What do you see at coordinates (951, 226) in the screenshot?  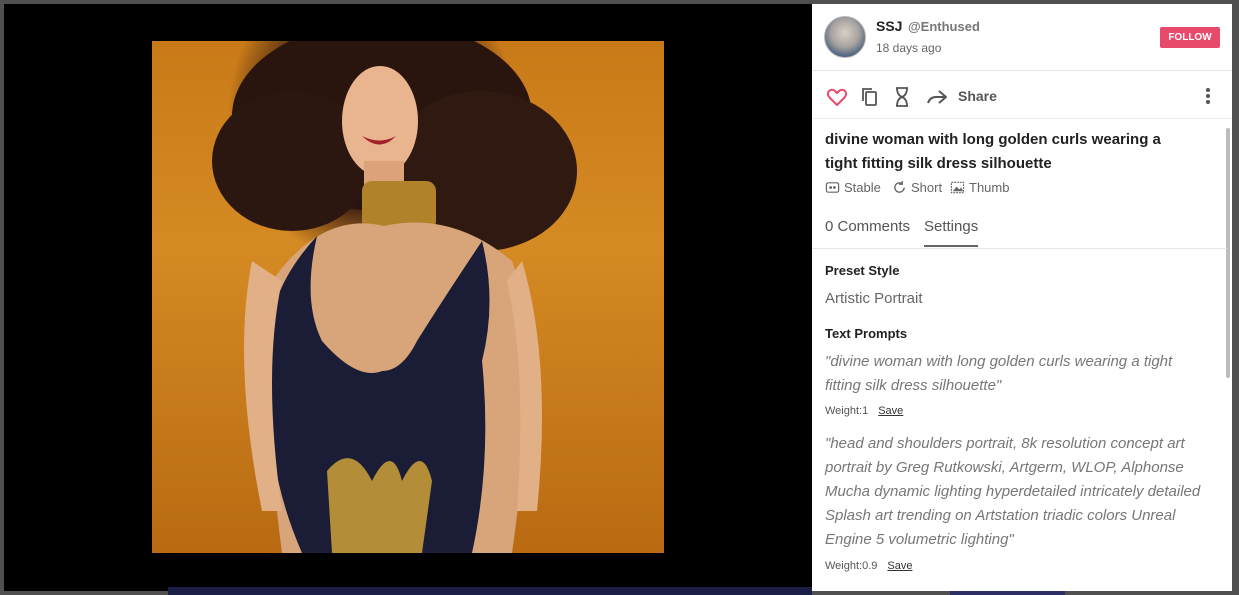 I see `tab-settings: Settings` at bounding box center [951, 226].